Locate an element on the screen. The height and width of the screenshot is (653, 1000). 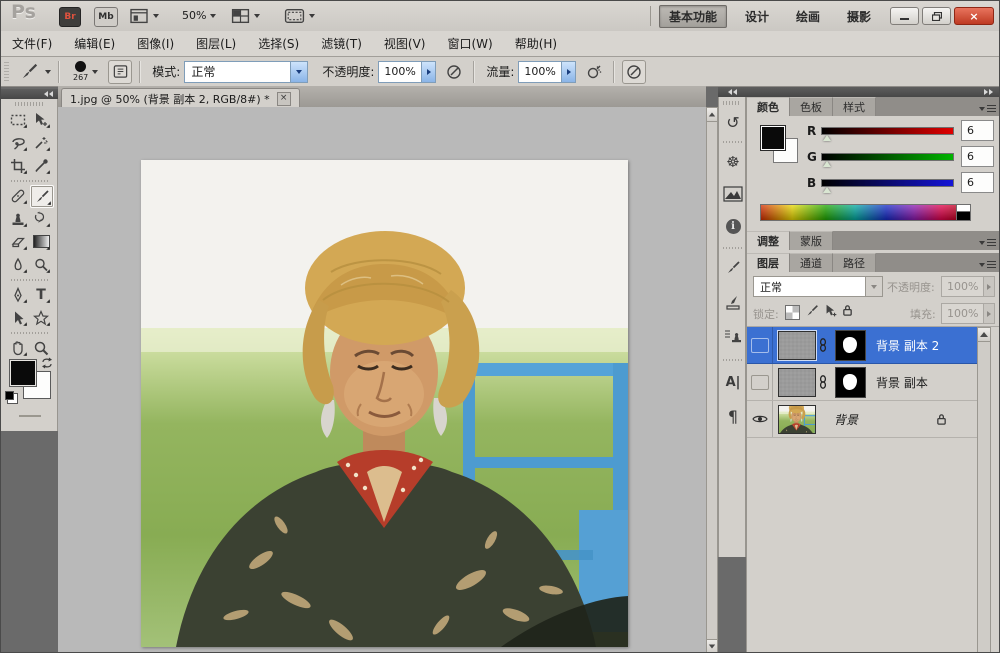
canvas-vertical-scrollbar is located at coordinates (712, 379).